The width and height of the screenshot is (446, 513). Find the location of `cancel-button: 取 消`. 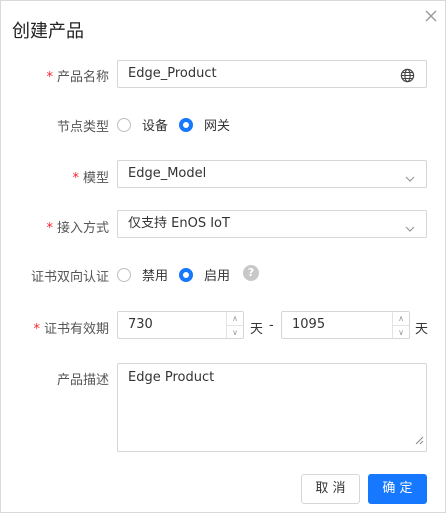

cancel-button: 取 消 is located at coordinates (330, 489).